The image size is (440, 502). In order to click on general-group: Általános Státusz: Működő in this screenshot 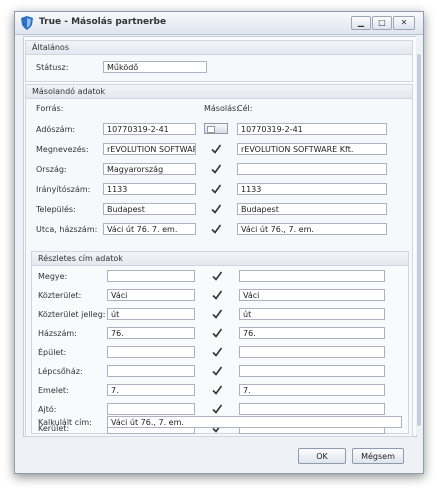, I will do `click(219, 61)`.